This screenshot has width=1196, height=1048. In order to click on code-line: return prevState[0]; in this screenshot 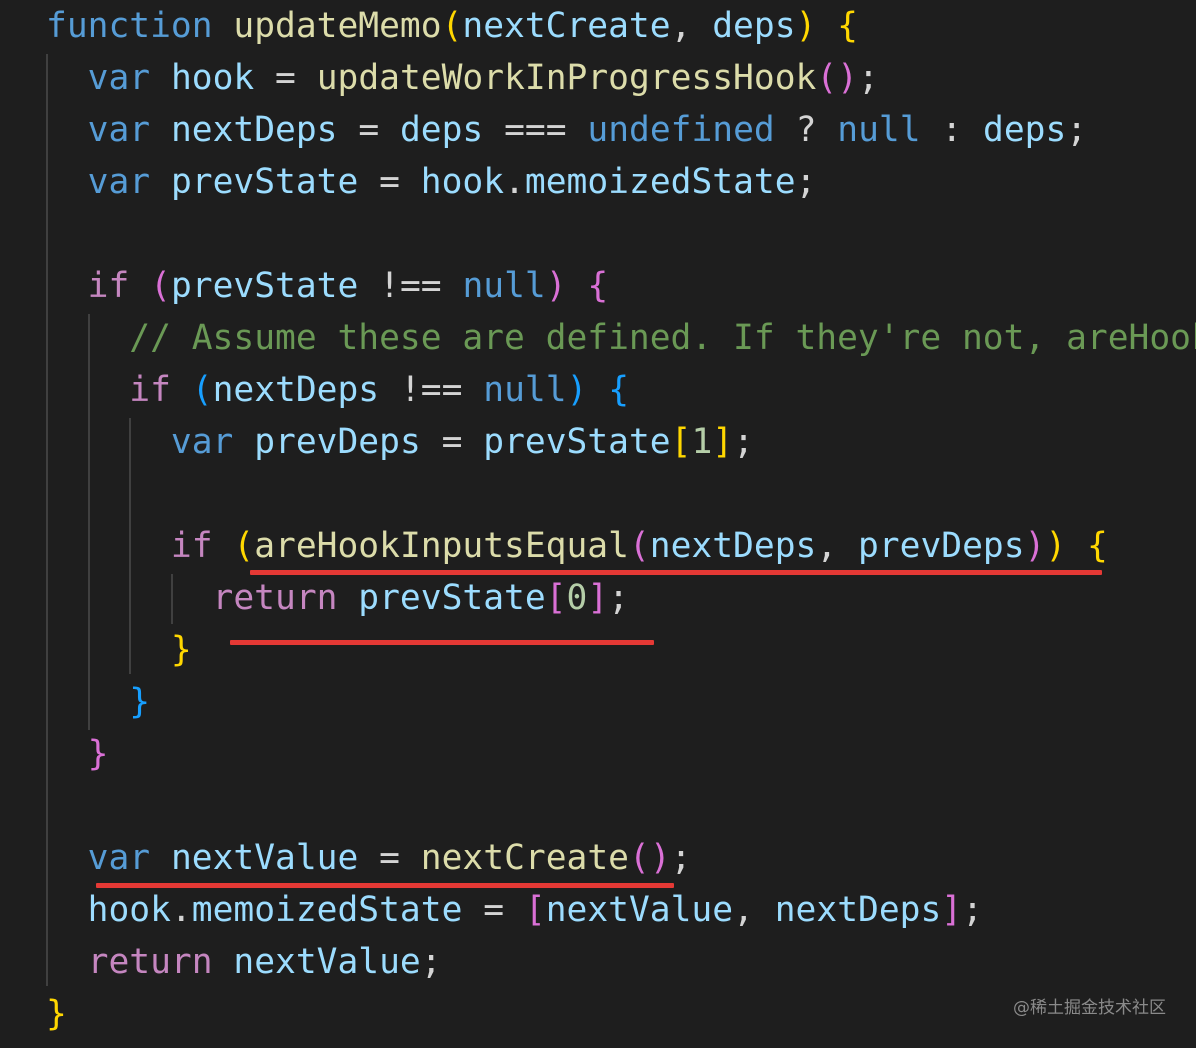, I will do `click(337, 598)`.